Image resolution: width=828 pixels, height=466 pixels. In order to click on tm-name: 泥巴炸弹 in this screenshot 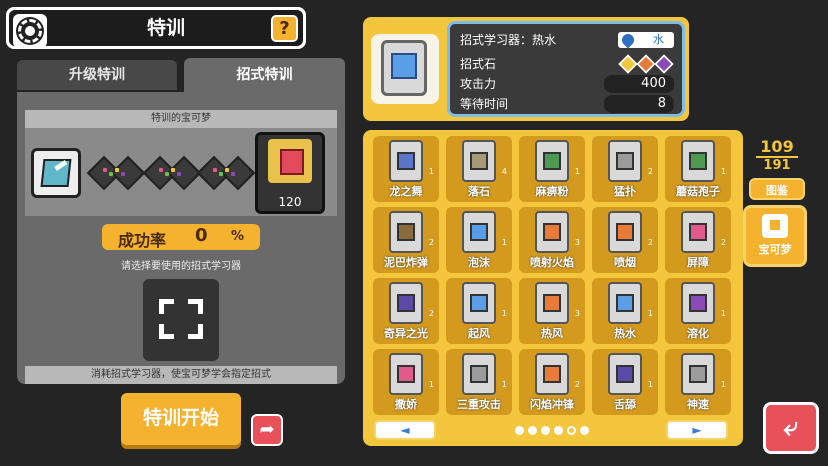, I will do `click(406, 262)`.